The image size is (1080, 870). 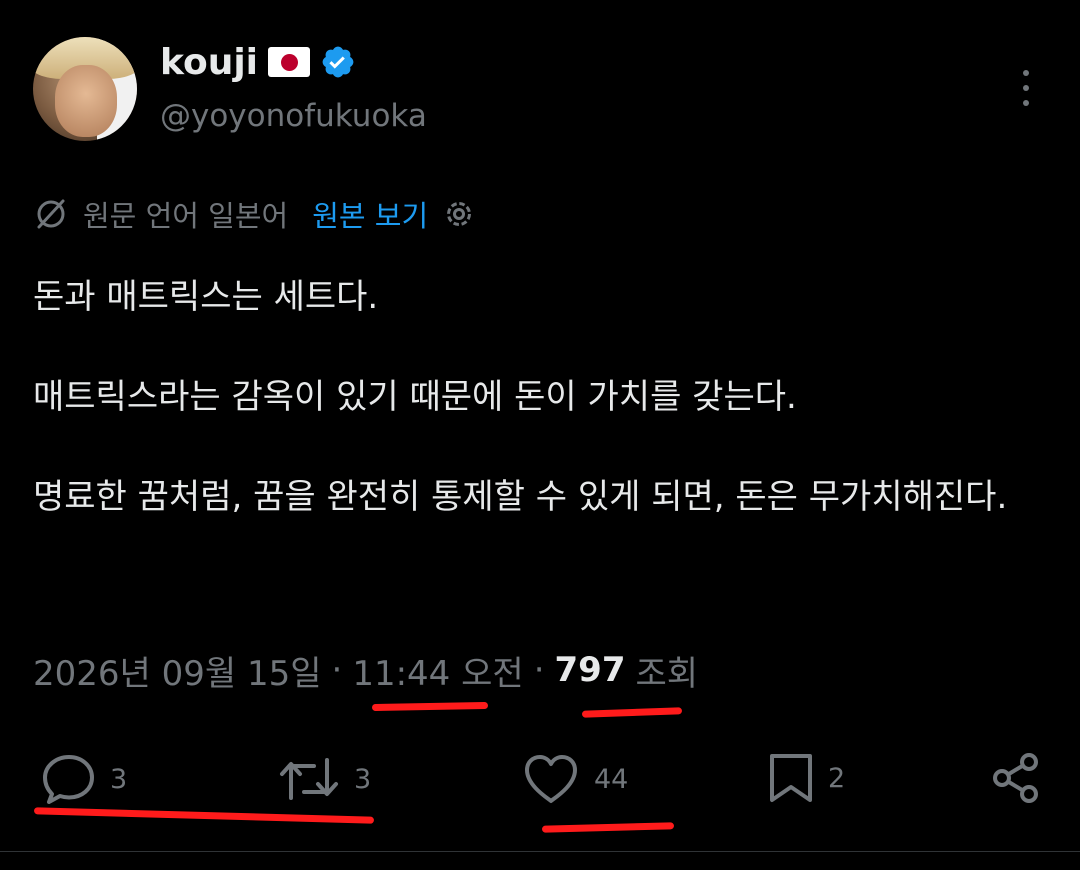 What do you see at coordinates (370, 214) in the screenshot?
I see `view-original-link: 원본 보기` at bounding box center [370, 214].